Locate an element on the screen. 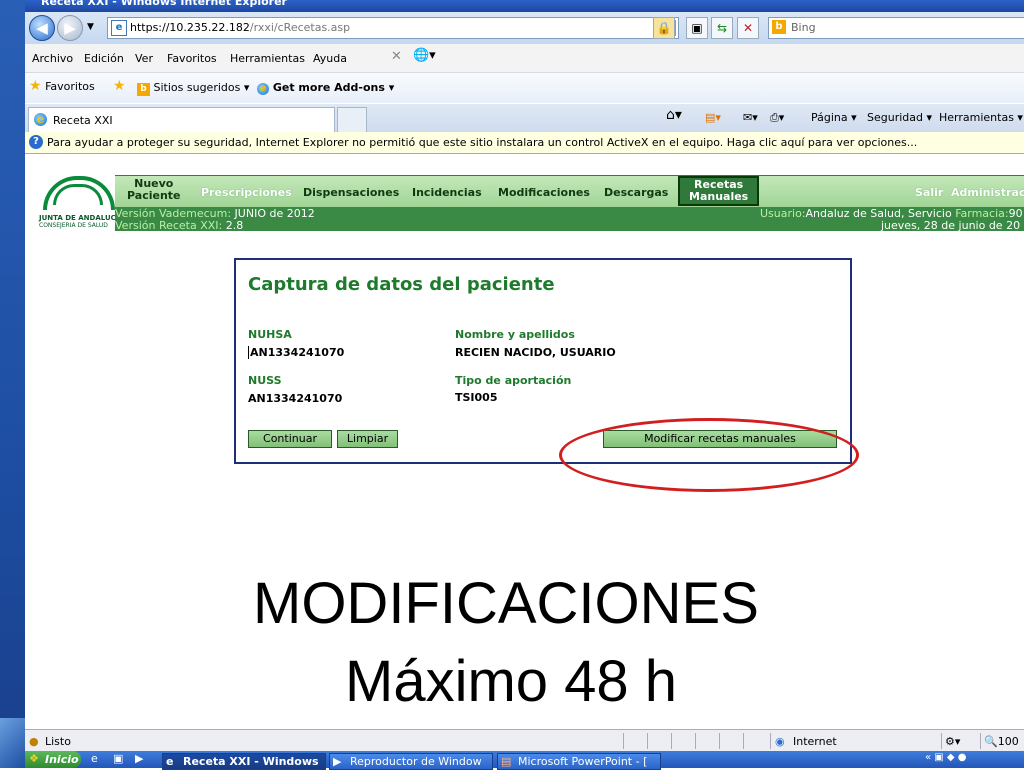 Image resolution: width=1024 pixels, height=770 pixels. nombre-label: Nombre y apellidos is located at coordinates (515, 334).